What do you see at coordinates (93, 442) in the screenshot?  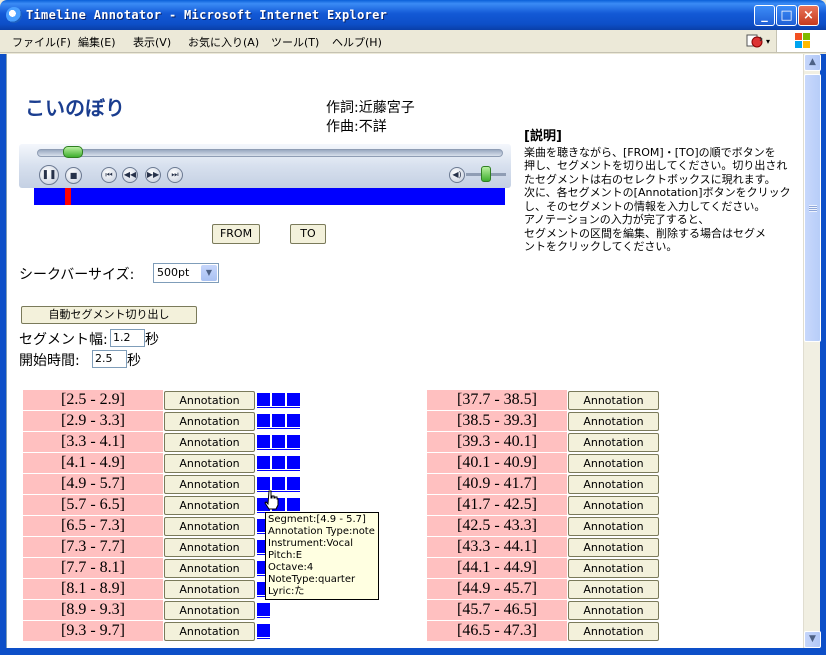 I see `segment-range: [3.3 - 4.1]` at bounding box center [93, 442].